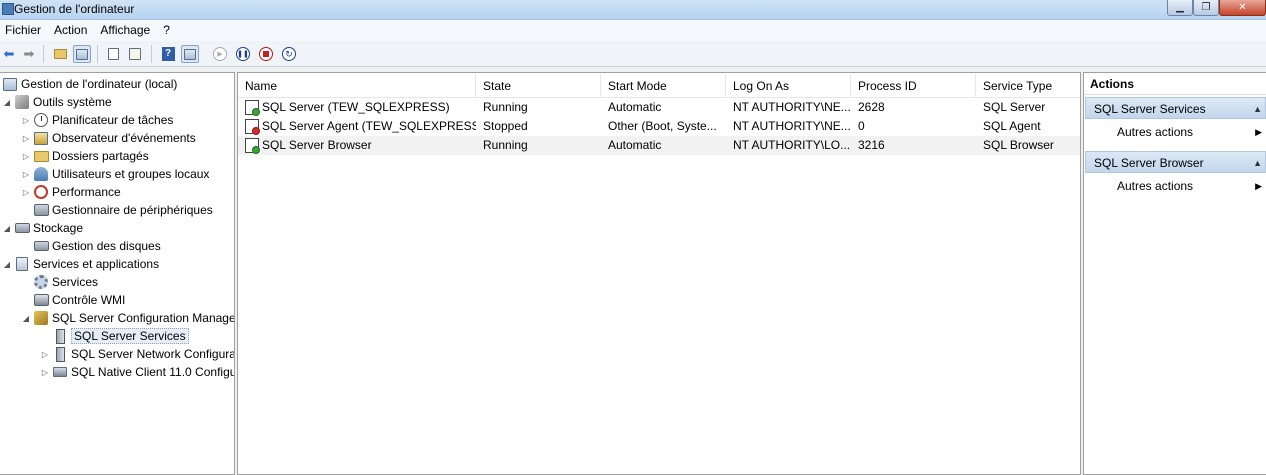  Describe the element at coordinates (10, 84) in the screenshot. I see `computer-icon` at that location.